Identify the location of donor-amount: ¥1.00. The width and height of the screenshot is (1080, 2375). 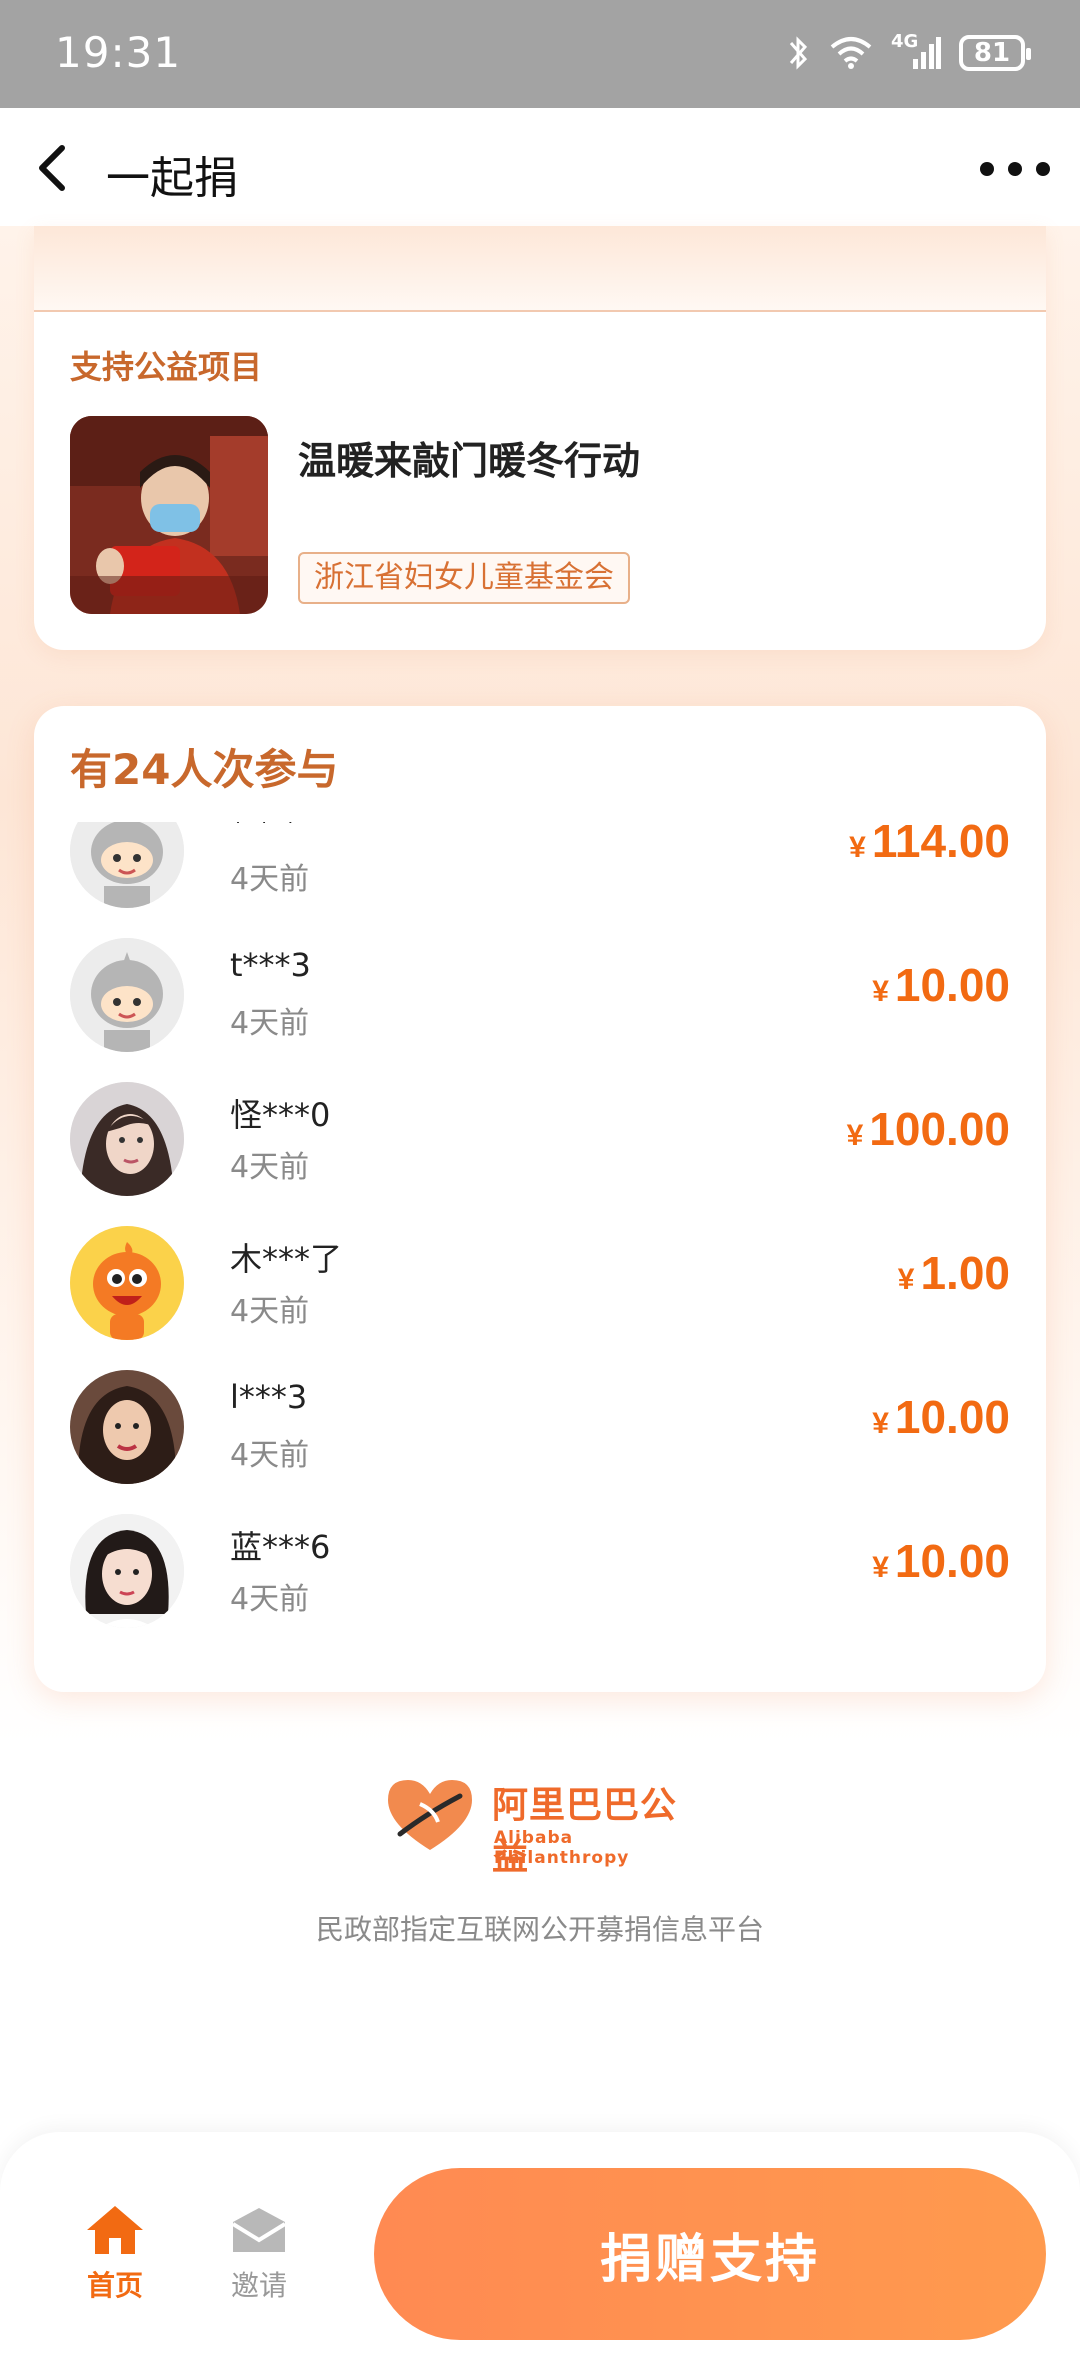
(954, 1273).